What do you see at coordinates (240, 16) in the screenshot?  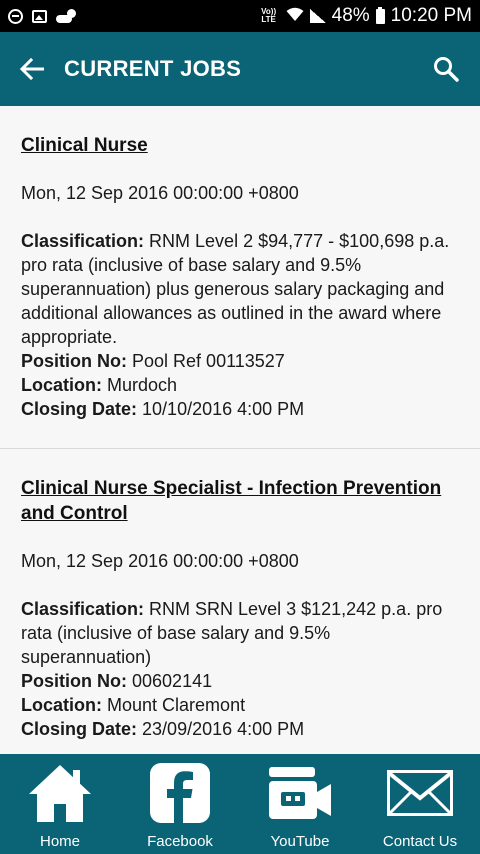 I see `status-bar: Vo)) LTE 48% 10:20 PM` at bounding box center [240, 16].